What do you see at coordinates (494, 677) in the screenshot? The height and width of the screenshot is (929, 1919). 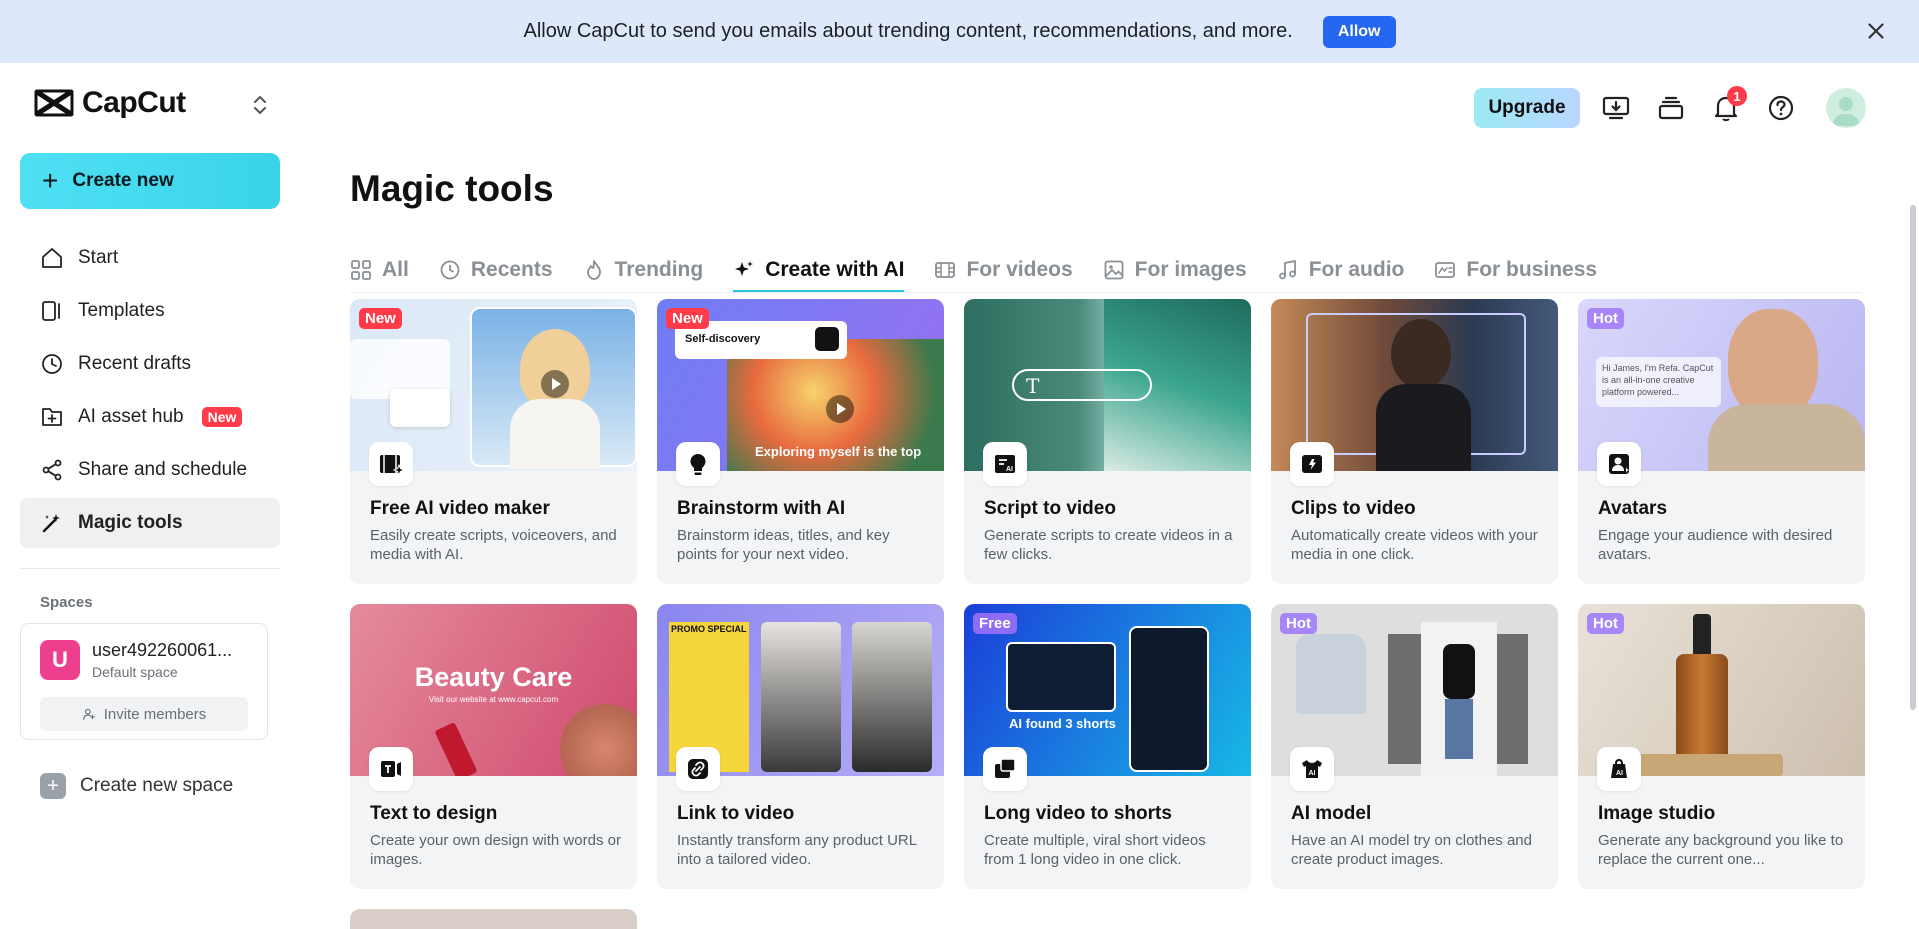 I see `thumbnail-headline: Beauty Care` at bounding box center [494, 677].